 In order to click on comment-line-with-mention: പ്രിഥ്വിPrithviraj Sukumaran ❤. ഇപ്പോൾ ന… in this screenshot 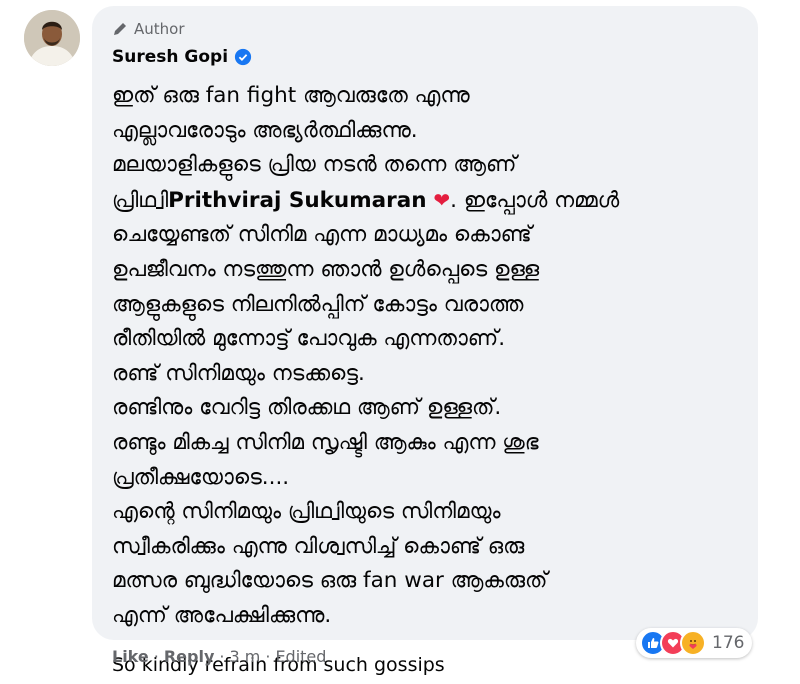, I will do `click(427, 201)`.